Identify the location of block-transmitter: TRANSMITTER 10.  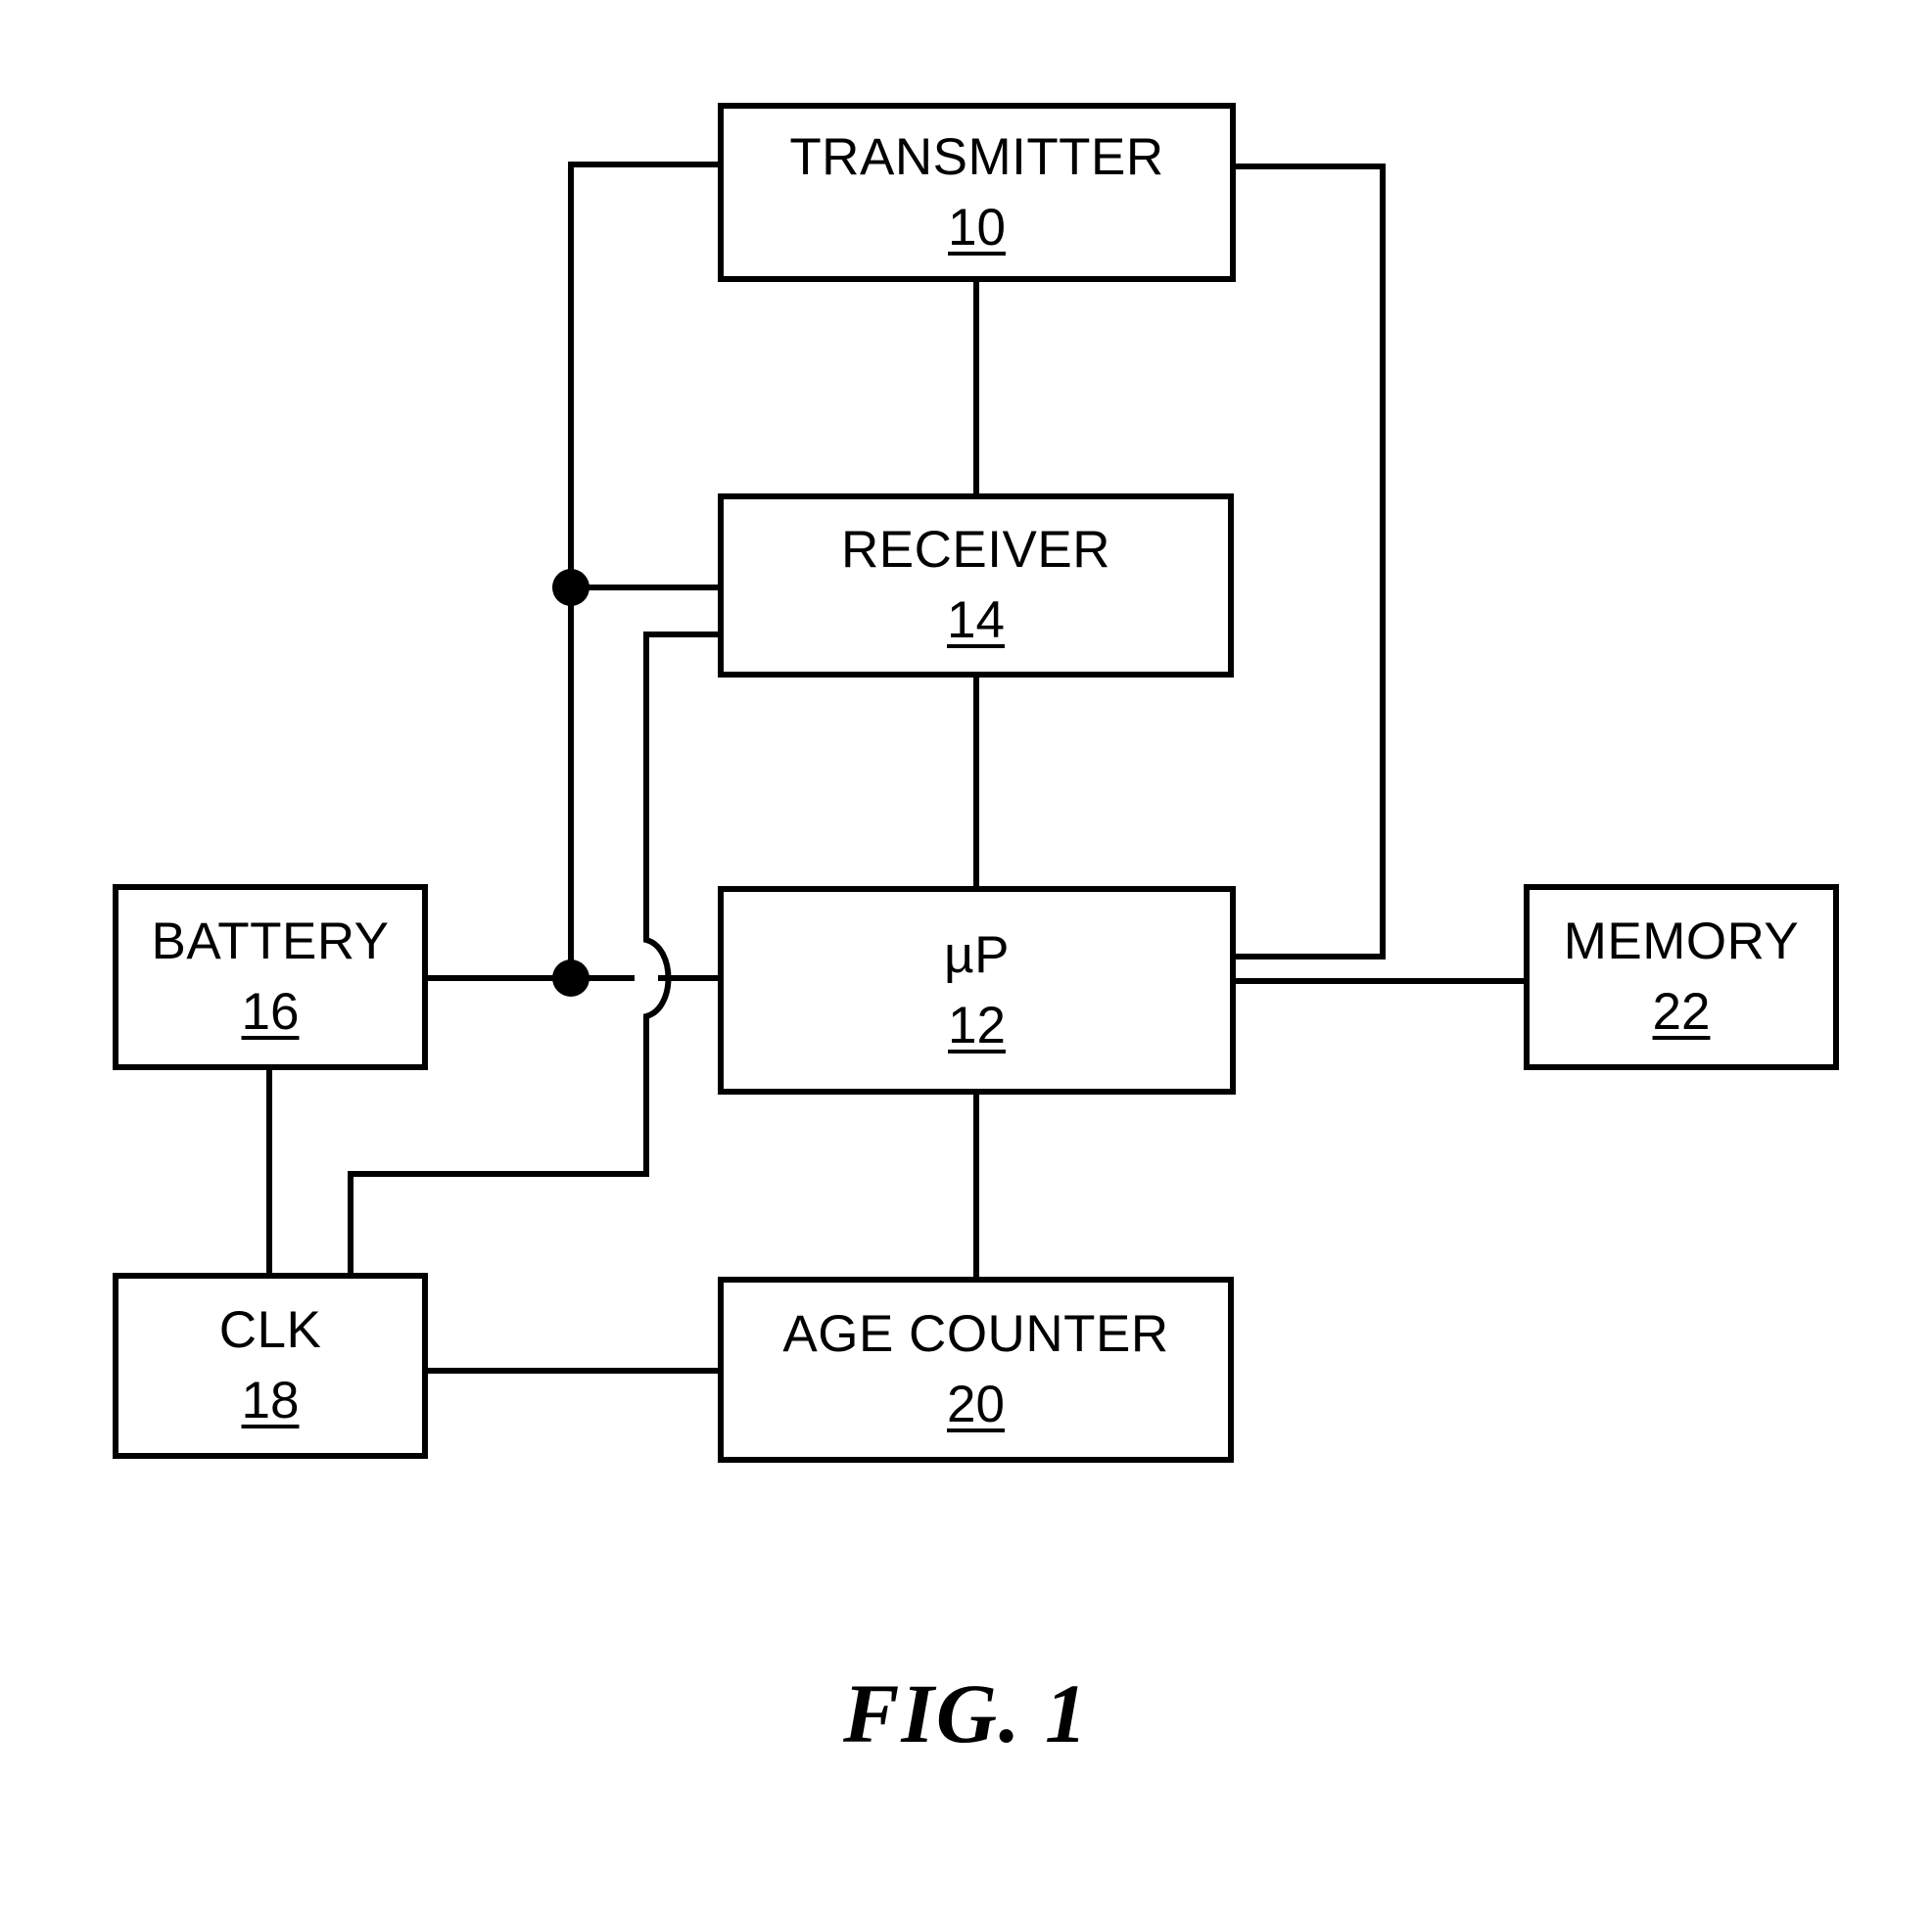
(977, 192).